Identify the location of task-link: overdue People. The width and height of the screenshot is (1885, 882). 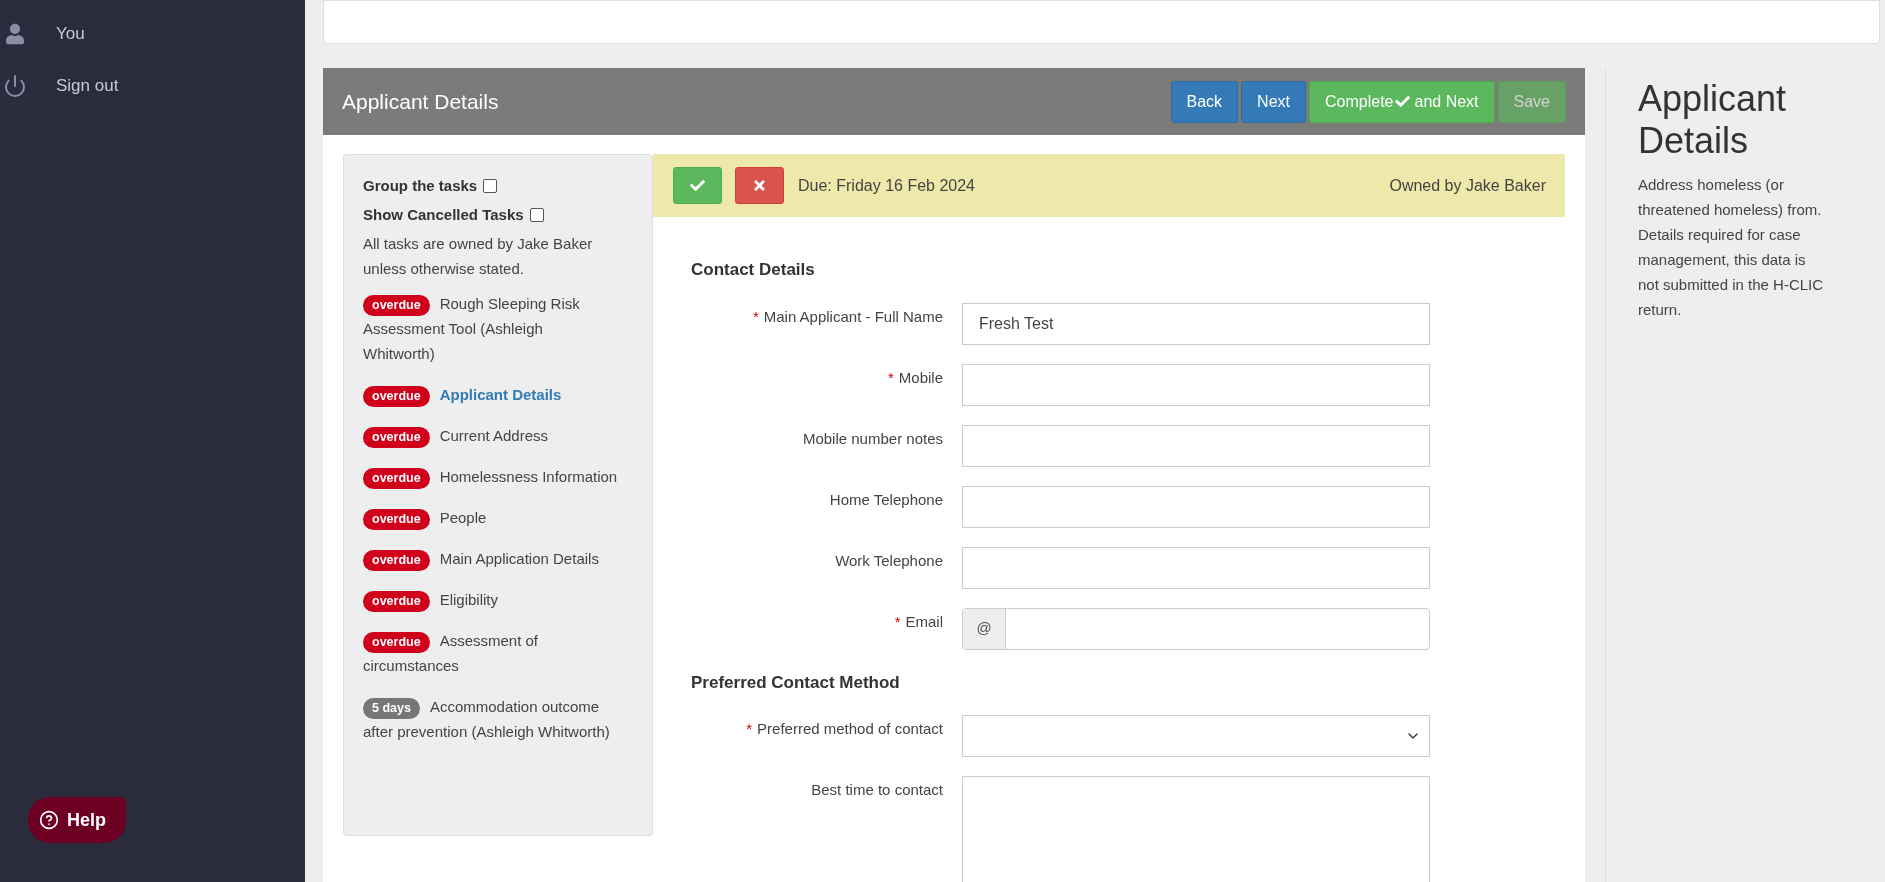
(490, 517).